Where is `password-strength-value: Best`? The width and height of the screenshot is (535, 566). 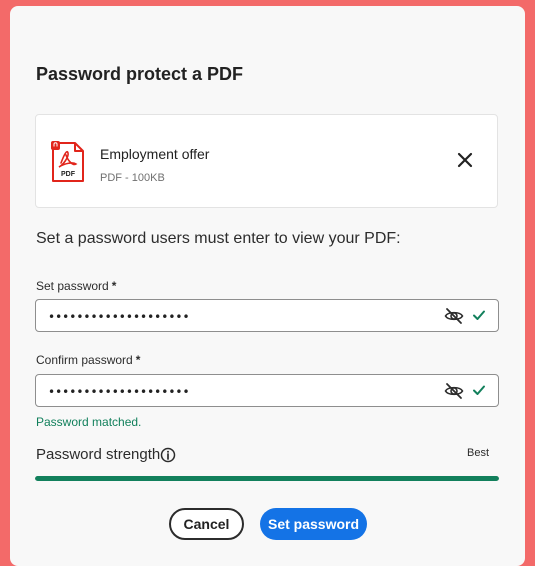 password-strength-value: Best is located at coordinates (477, 453).